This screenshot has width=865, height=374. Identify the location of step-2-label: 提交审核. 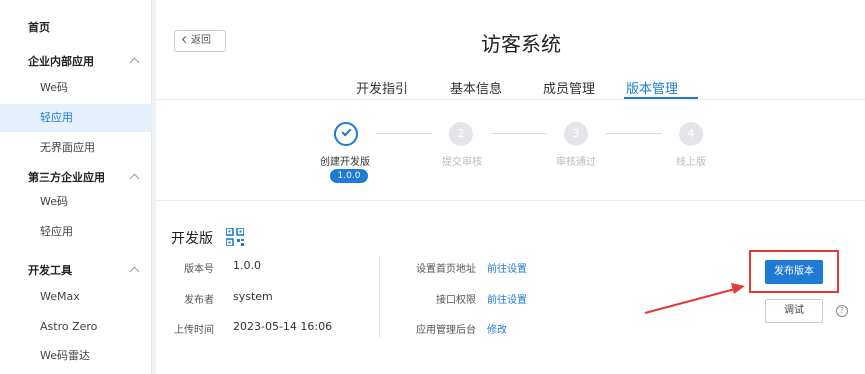
(462, 162).